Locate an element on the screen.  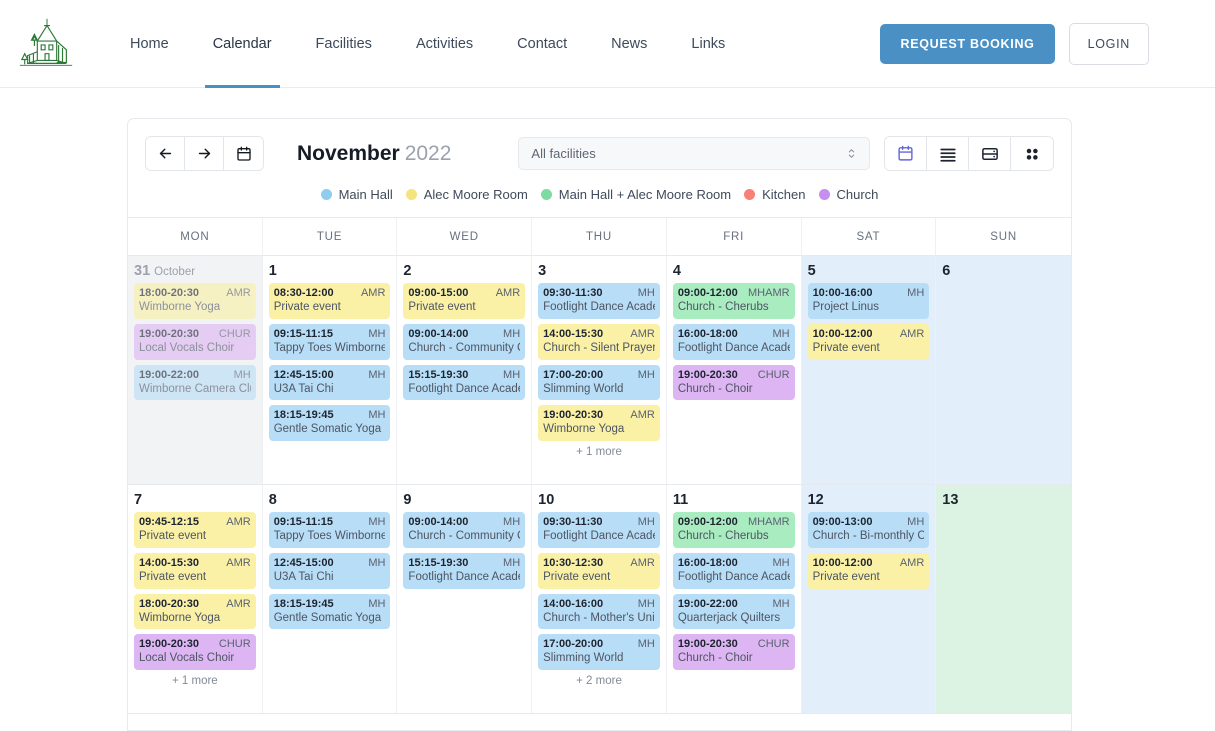
day-cell: 13 is located at coordinates (1003, 599).